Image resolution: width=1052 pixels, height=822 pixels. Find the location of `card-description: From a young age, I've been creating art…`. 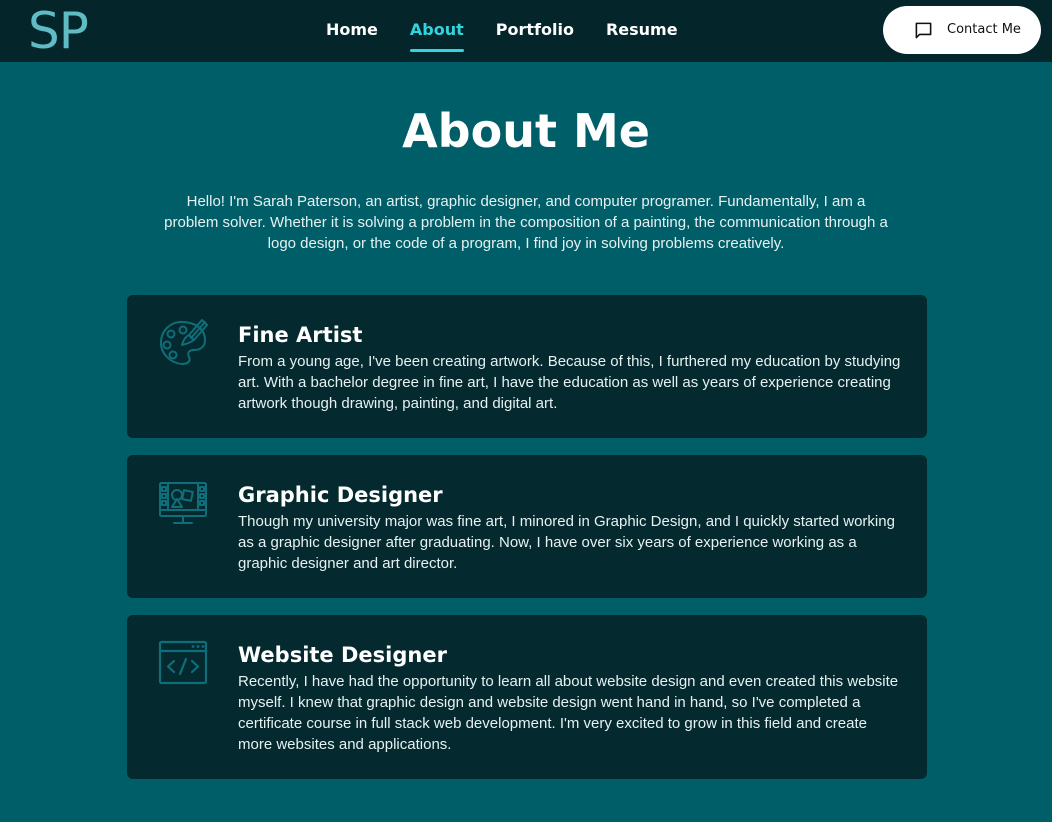

card-description: From a young age, I've been creating art… is located at coordinates (569, 382).